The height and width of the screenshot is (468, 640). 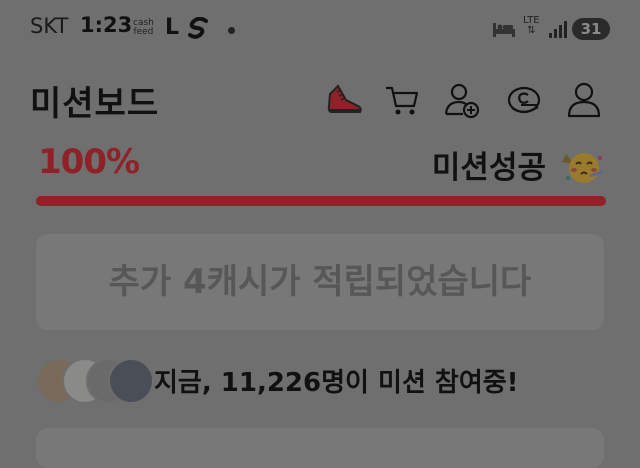 What do you see at coordinates (344, 100) in the screenshot?
I see `sneaker-icon` at bounding box center [344, 100].